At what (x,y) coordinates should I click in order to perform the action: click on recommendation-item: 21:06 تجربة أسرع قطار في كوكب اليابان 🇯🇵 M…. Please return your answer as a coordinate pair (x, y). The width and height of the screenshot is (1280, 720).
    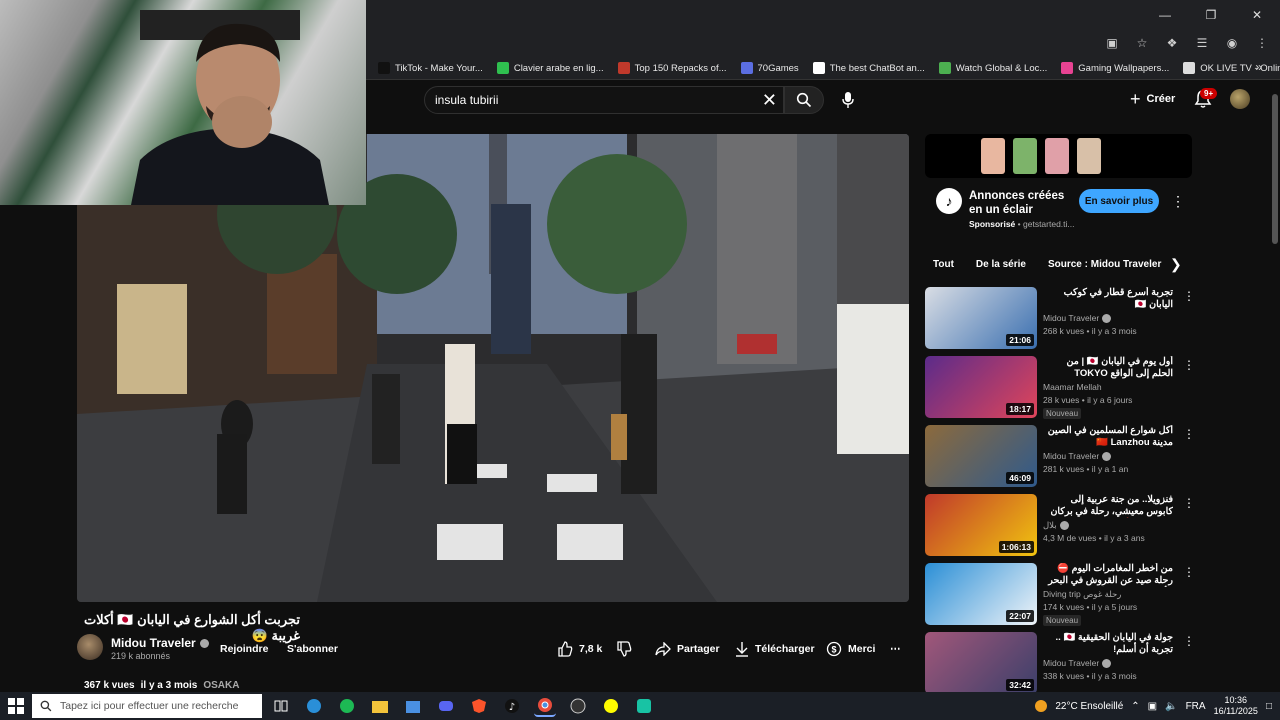
    Looking at the image, I should click on (1060, 319).